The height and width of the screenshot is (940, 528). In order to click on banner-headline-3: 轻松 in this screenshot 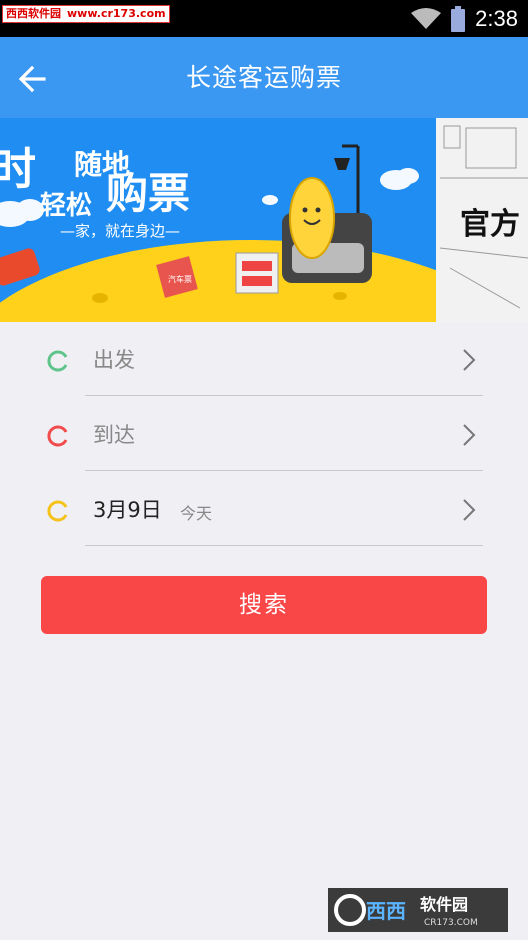, I will do `click(66, 206)`.